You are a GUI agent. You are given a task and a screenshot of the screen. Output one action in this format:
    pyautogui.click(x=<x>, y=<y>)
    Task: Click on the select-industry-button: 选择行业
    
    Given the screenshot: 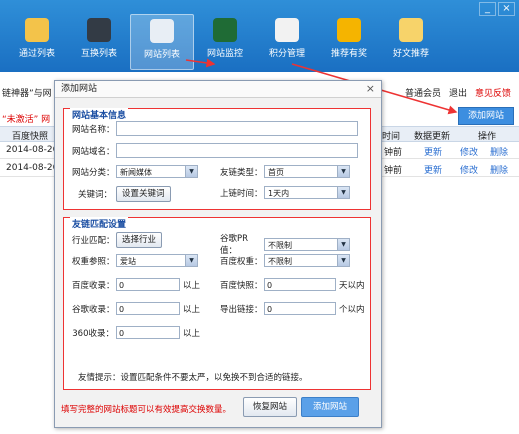 What is the action you would take?
    pyautogui.click(x=139, y=240)
    